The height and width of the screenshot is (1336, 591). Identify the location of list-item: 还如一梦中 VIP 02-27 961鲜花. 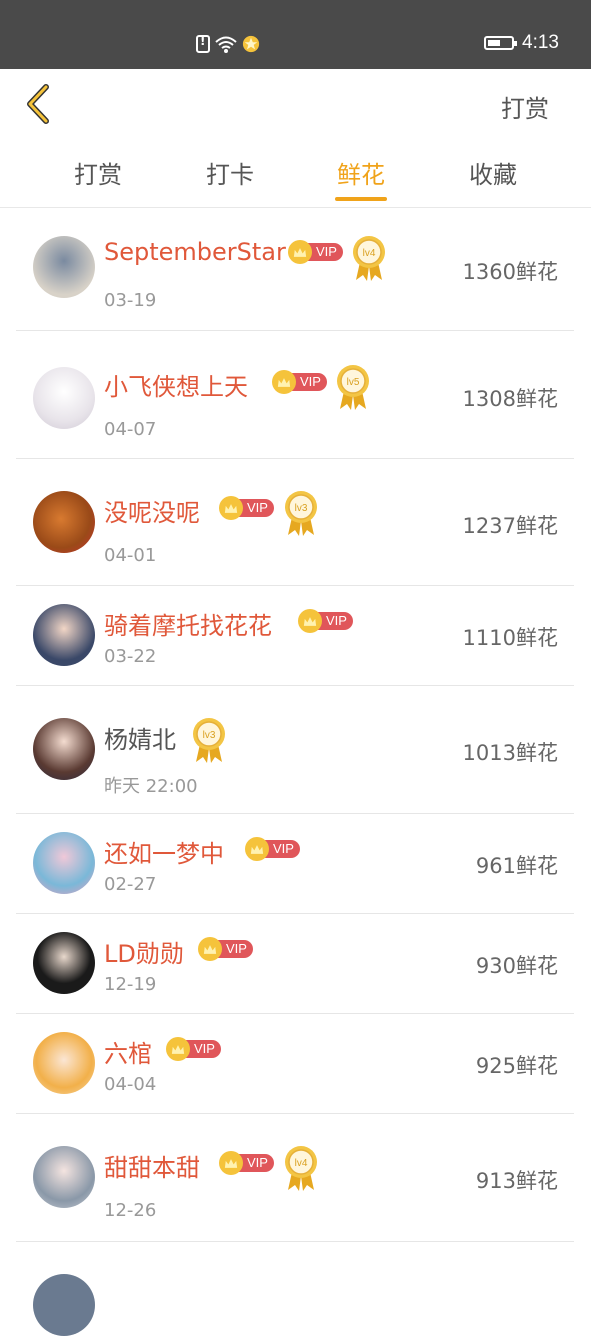
(295, 864).